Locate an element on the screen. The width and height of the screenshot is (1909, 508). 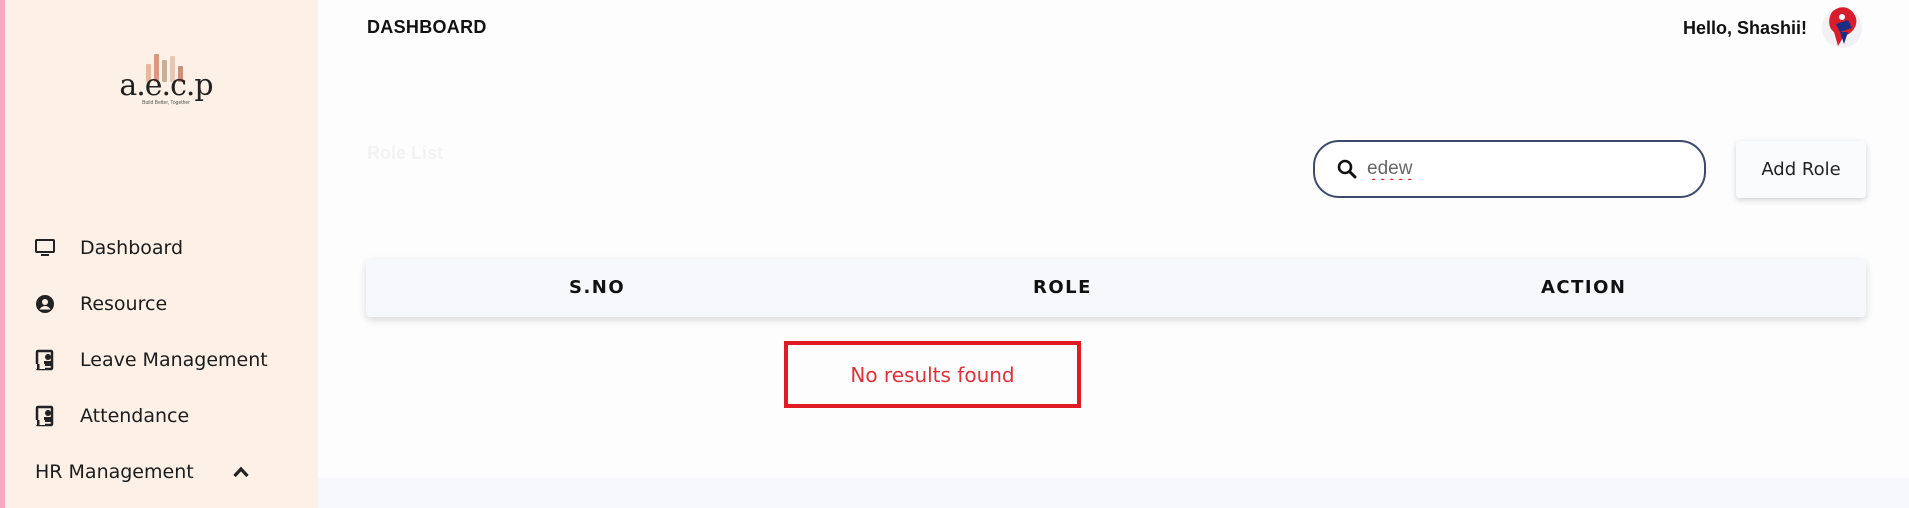
sidebar-item-label: Resource is located at coordinates (124, 304).